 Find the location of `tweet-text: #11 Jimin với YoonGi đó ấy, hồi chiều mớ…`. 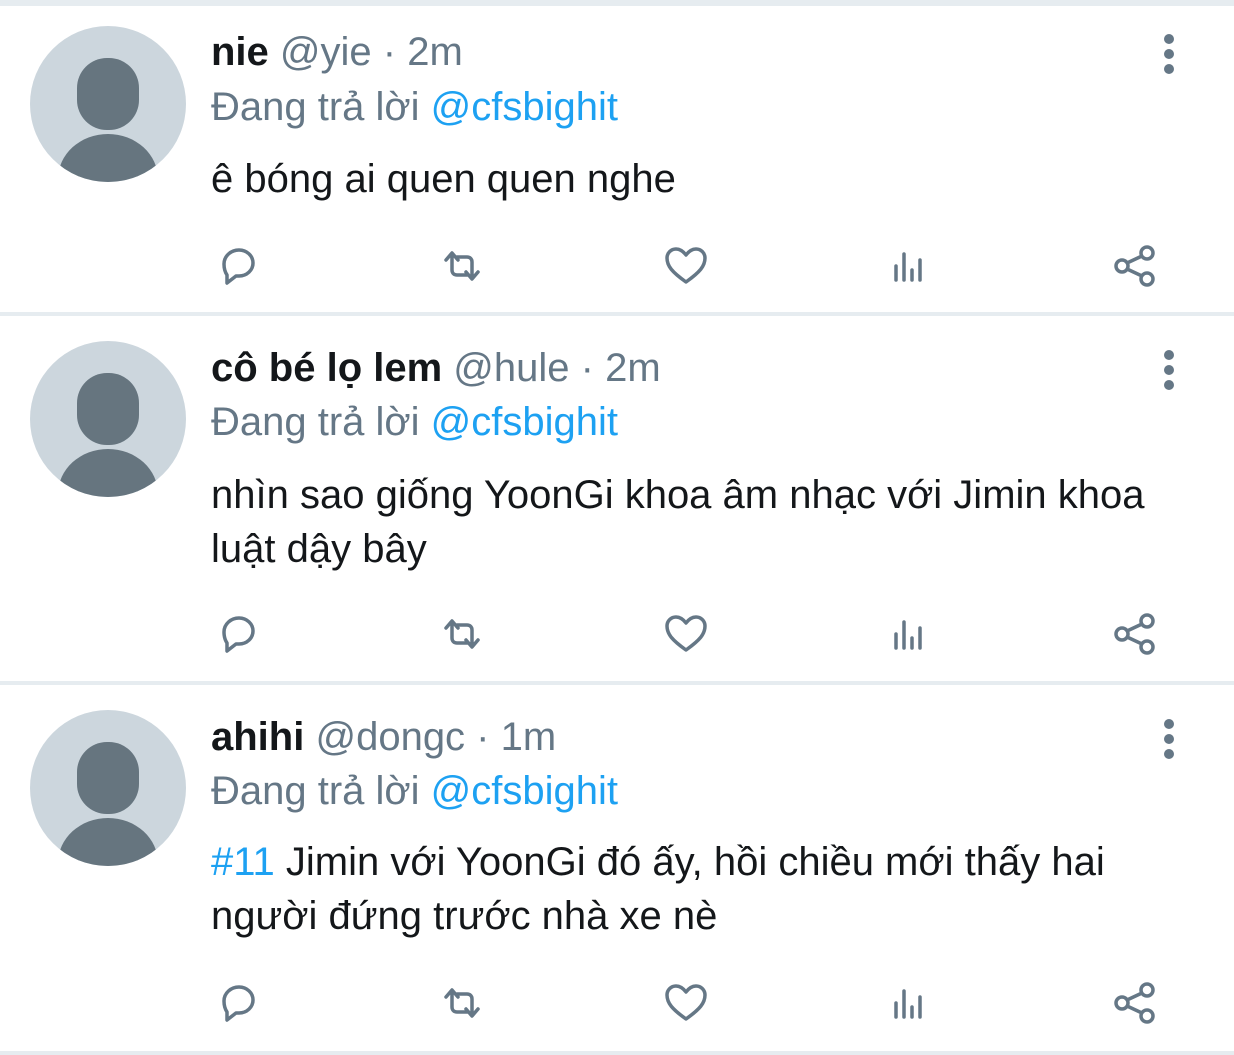

tweet-text: #11 Jimin với YoonGi đó ấy, hồi chiều mớ… is located at coordinates (701, 889).